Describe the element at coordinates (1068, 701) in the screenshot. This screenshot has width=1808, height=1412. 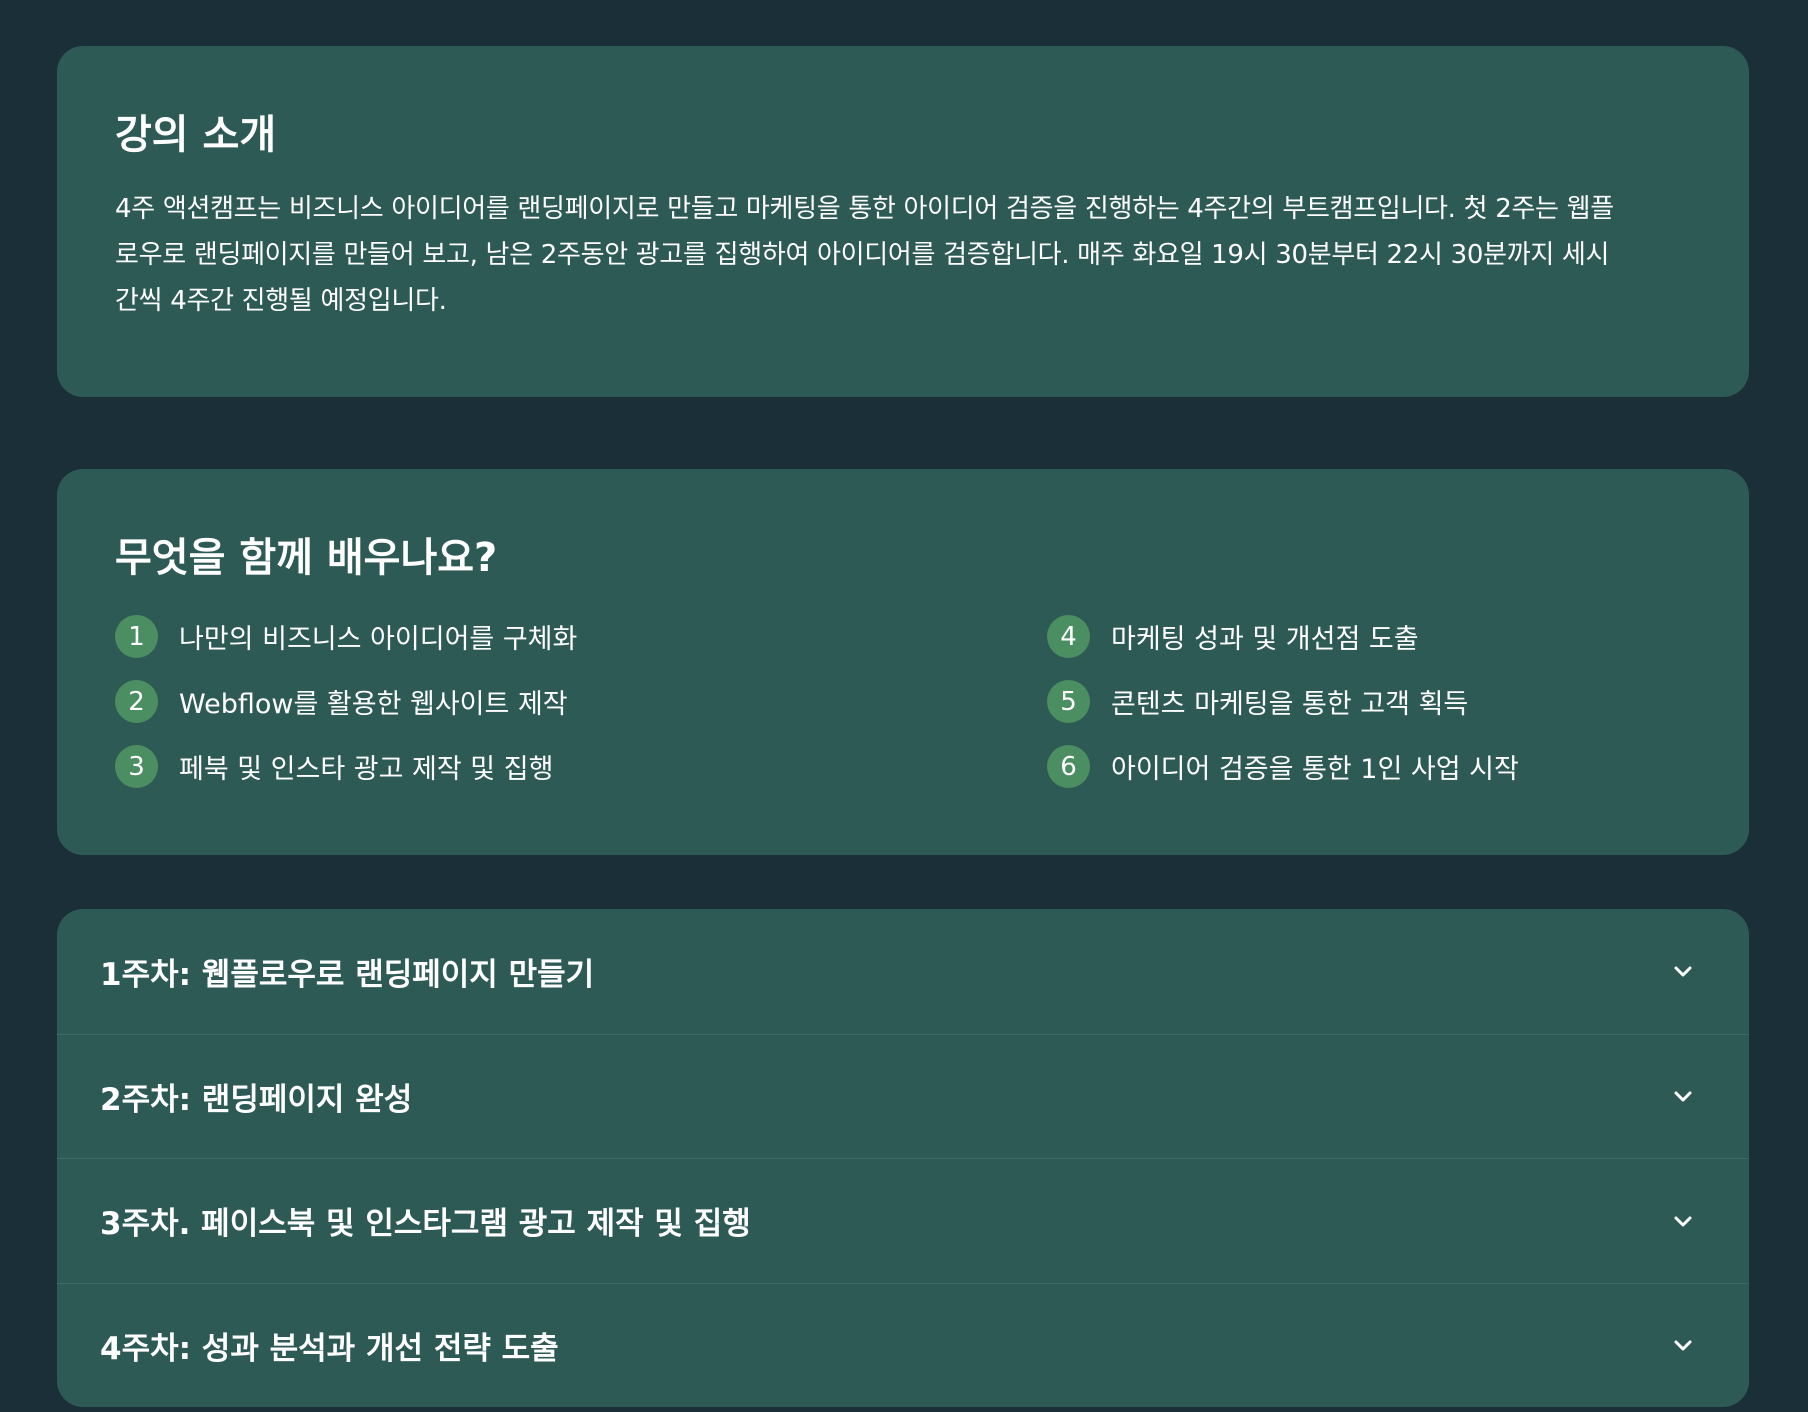
I see `number-badge: 5` at that location.